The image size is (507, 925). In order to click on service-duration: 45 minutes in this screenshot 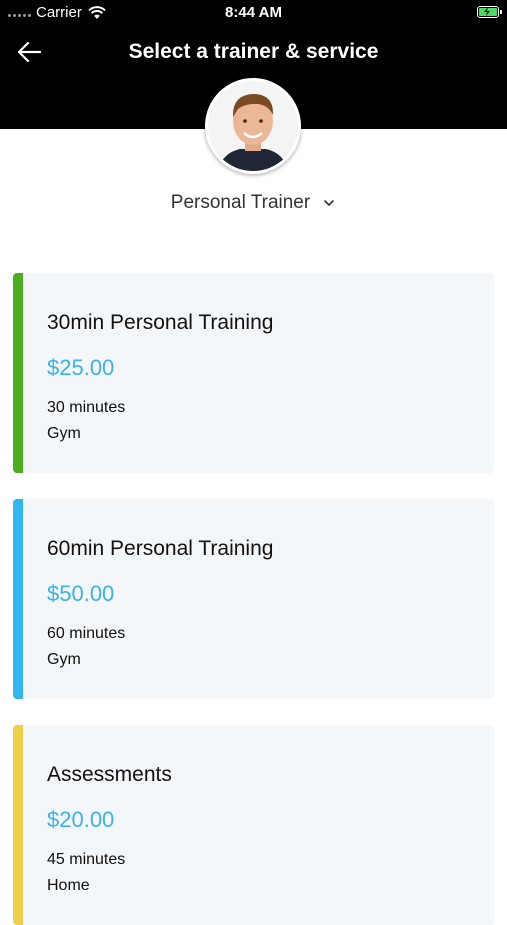, I will do `click(86, 859)`.